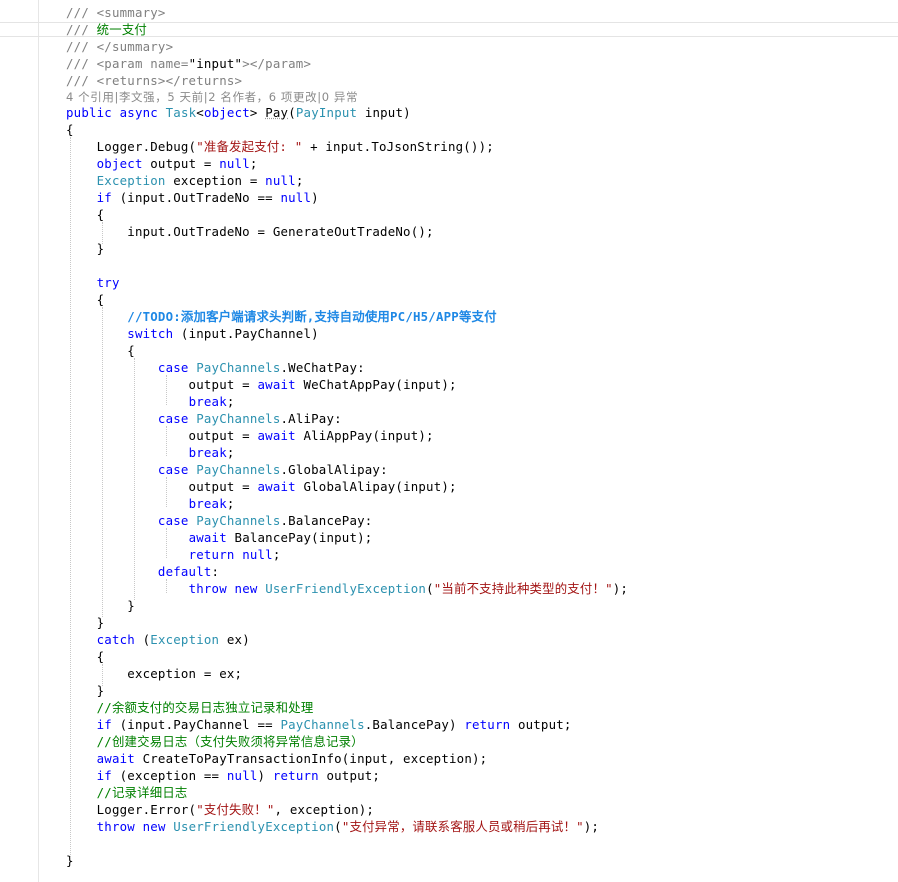 This screenshot has height=882, width=898. Describe the element at coordinates (261, 486) in the screenshot. I see `code-line: output = await GlobalAlipay(input);` at that location.